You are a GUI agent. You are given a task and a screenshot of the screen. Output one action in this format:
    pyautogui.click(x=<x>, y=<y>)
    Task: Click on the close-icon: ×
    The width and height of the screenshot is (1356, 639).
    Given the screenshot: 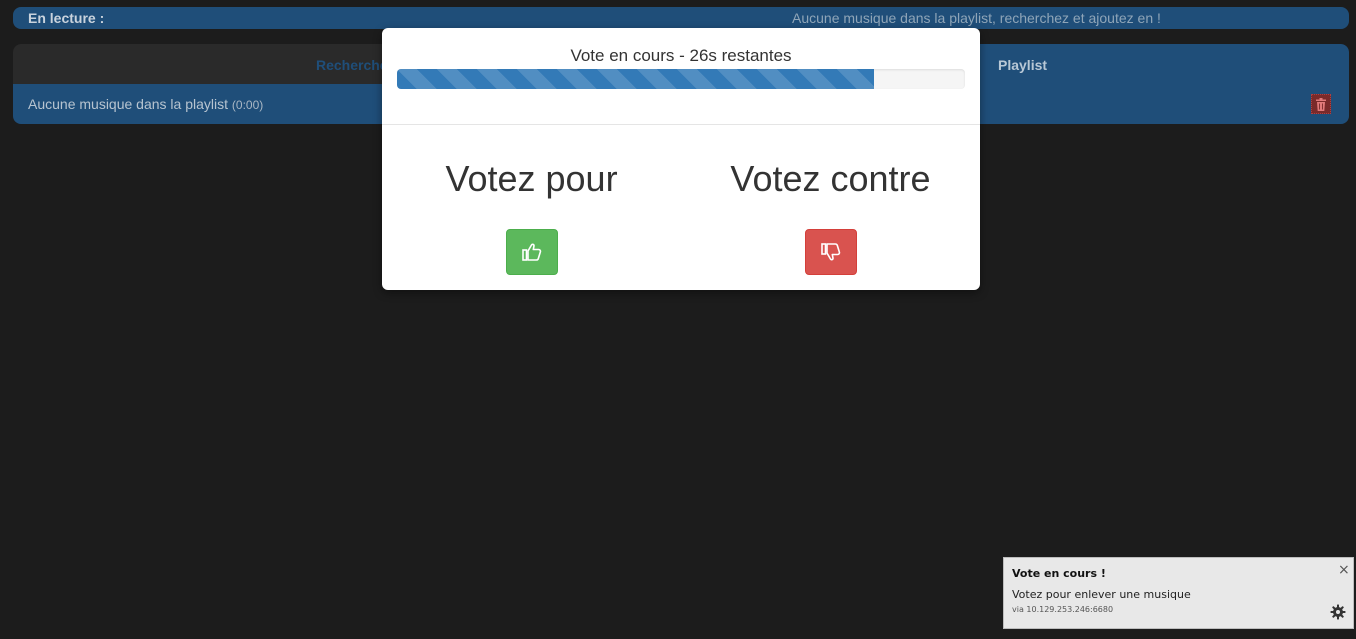 What is the action you would take?
    pyautogui.click(x=1344, y=570)
    